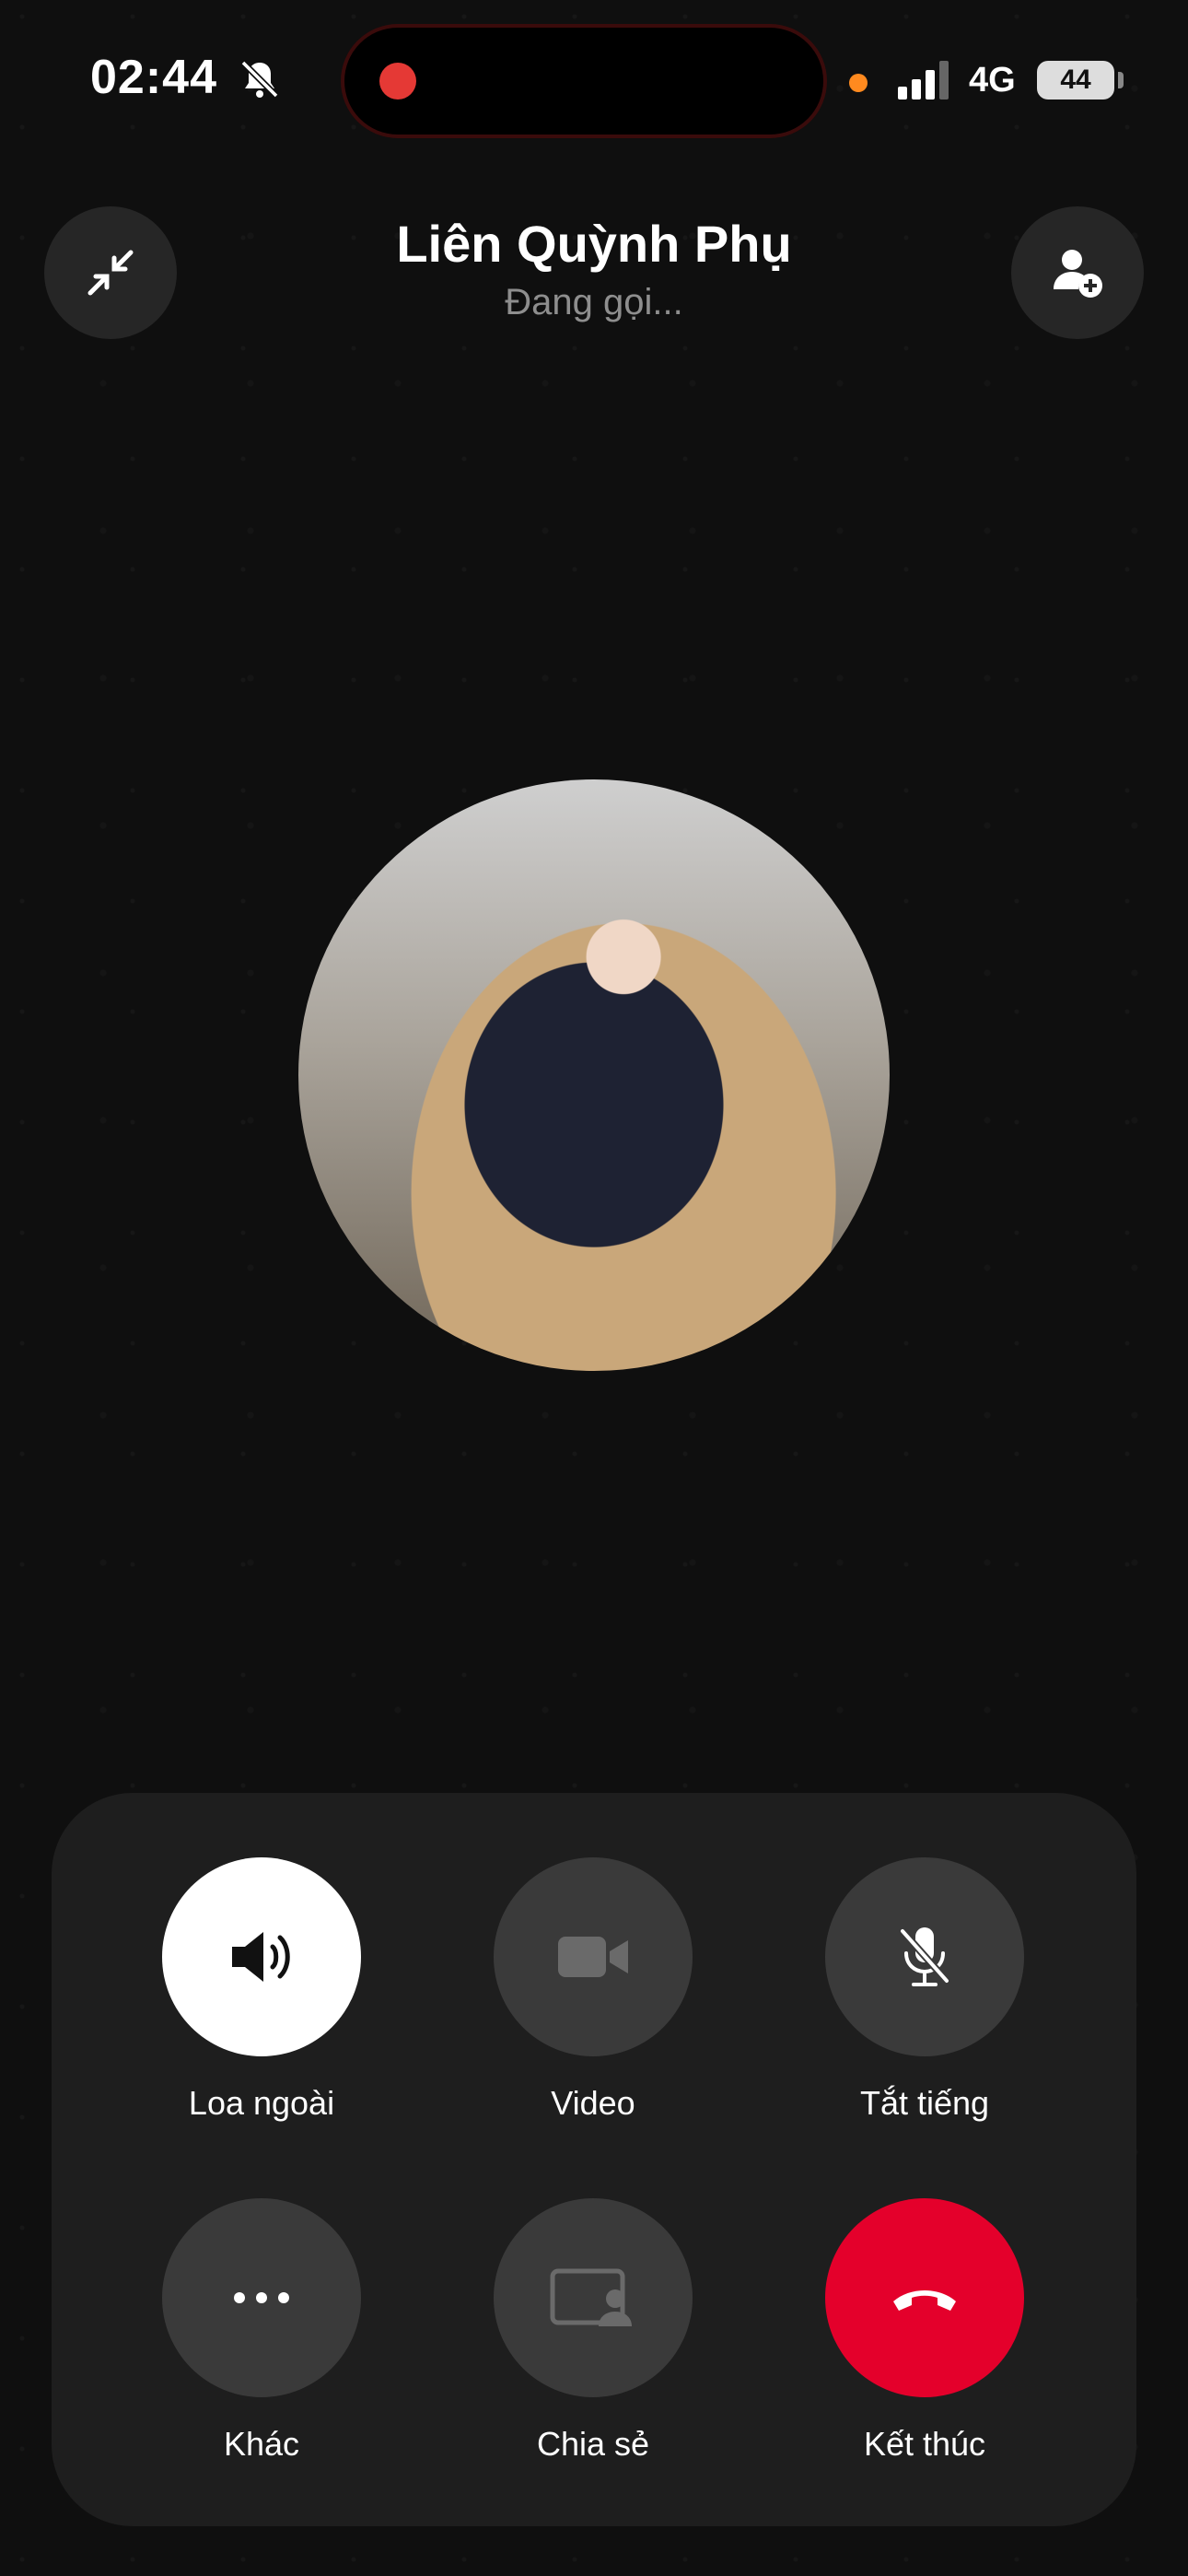 The height and width of the screenshot is (2576, 1188). I want to click on add-person-icon, so click(1078, 274).